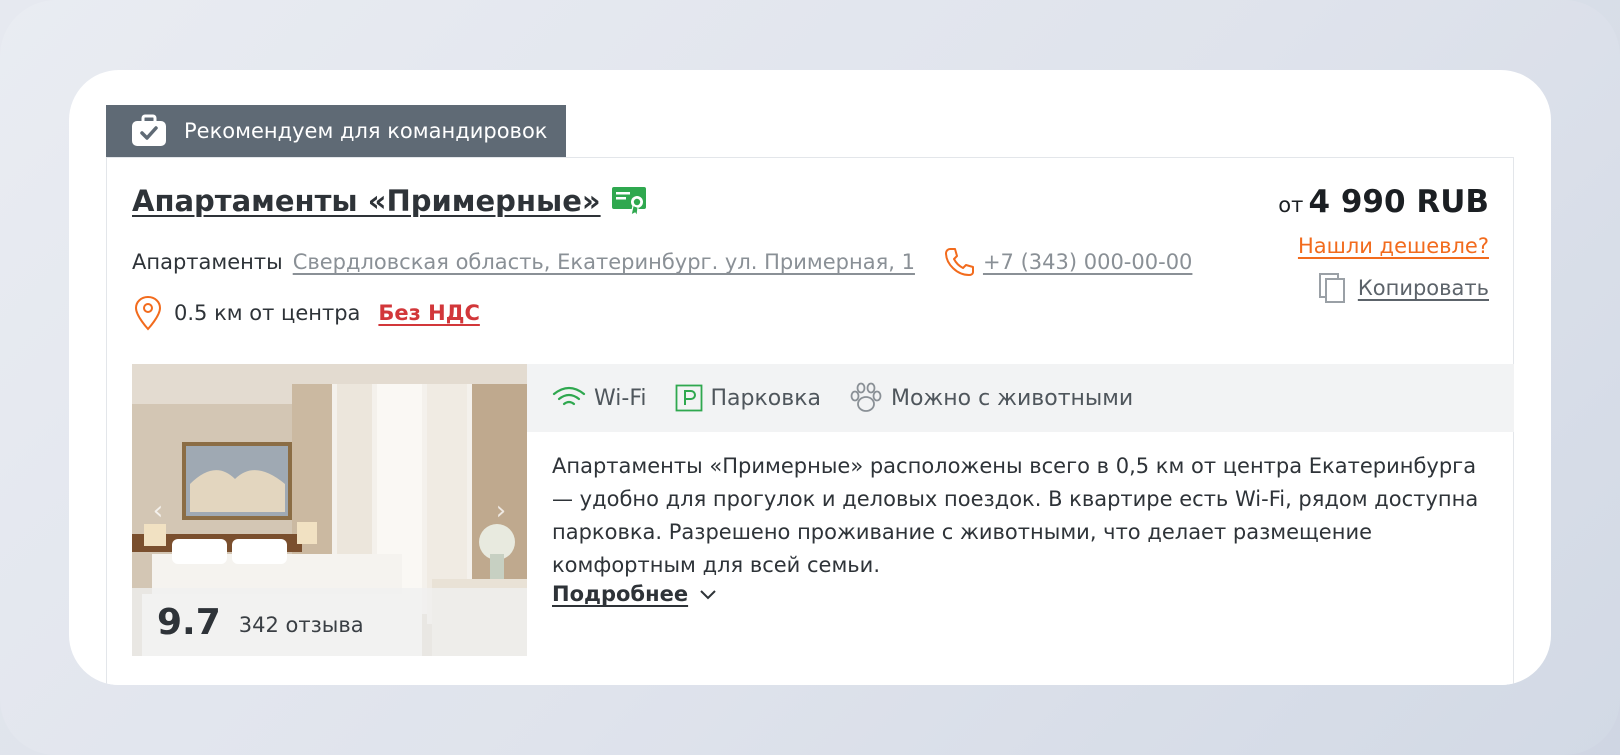 This screenshot has height=755, width=1620. I want to click on amenity-label: Wi-Fi, so click(620, 398).